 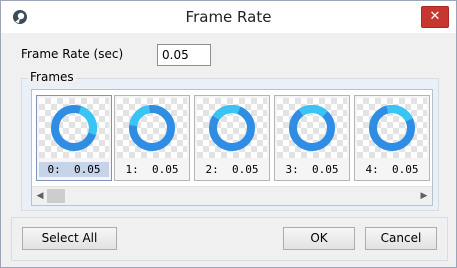 I want to click on frame-caption: 4: 0.05, so click(x=392, y=169).